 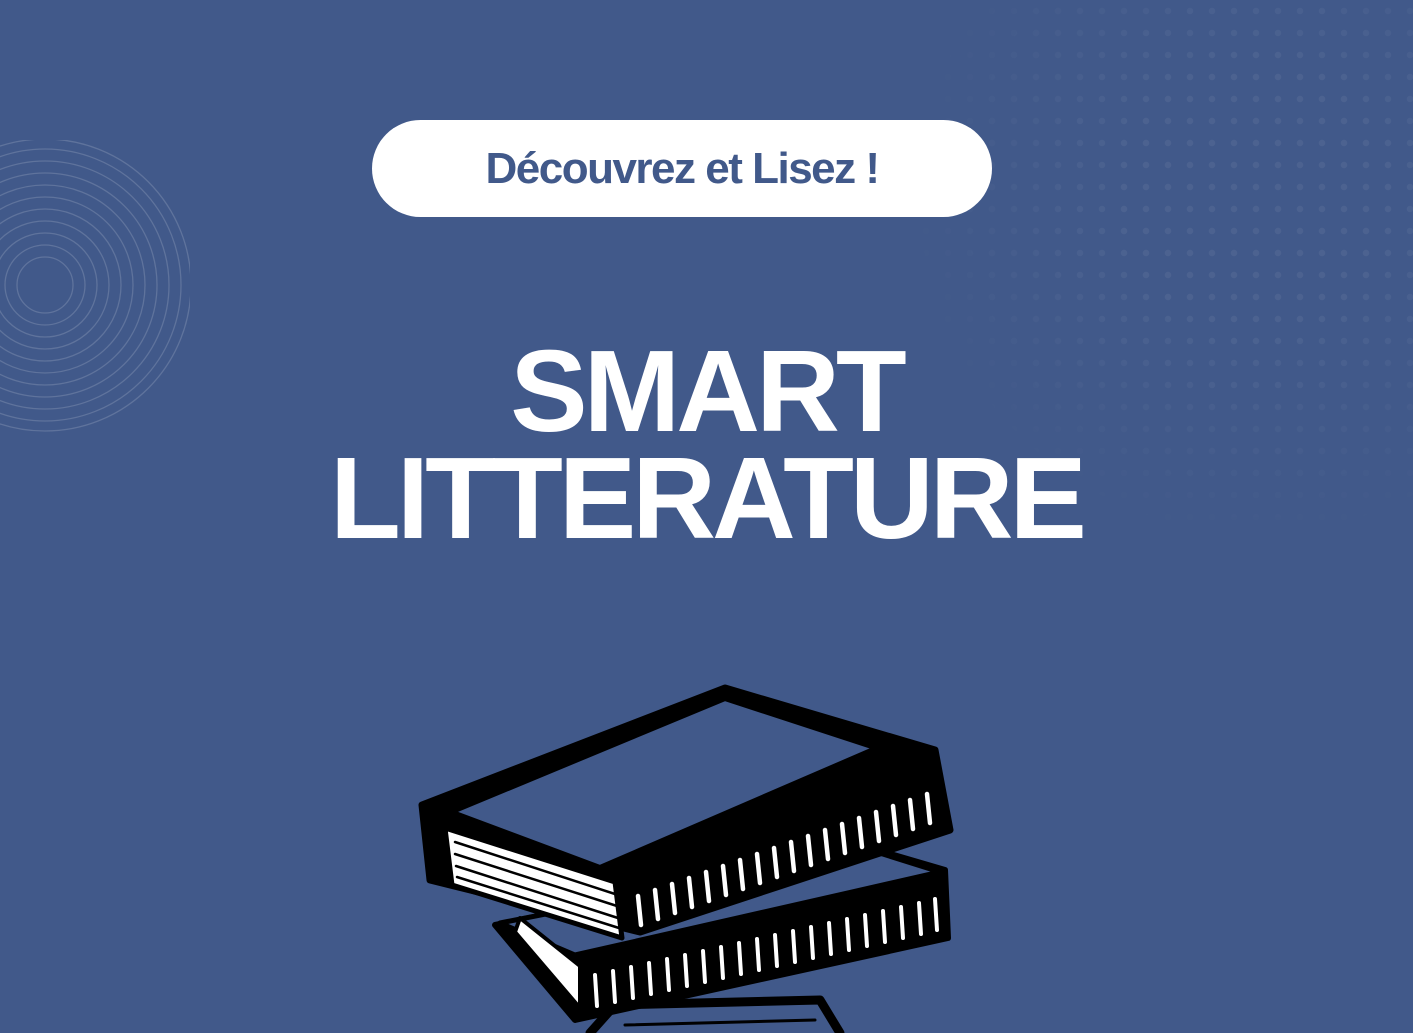 What do you see at coordinates (708, 391) in the screenshot?
I see `title-line-1: SMART` at bounding box center [708, 391].